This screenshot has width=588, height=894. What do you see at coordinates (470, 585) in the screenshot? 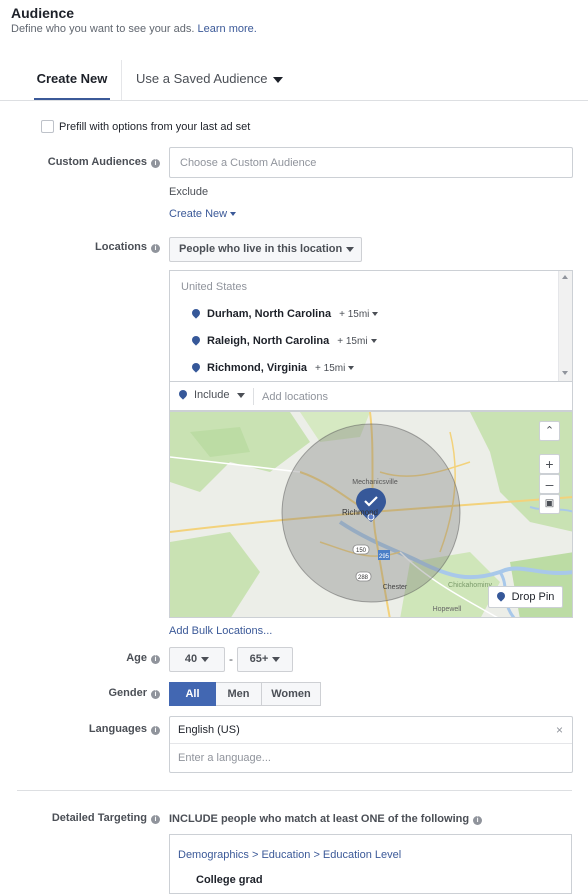
I see `map-place-label: Chickahominy` at bounding box center [470, 585].